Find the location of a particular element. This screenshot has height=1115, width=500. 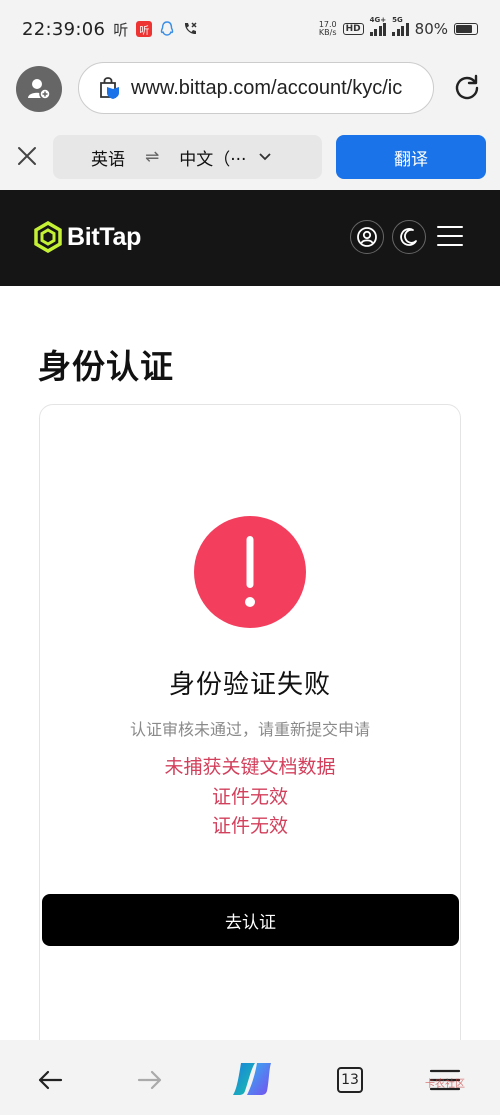

arrow-right-icon is located at coordinates (149, 1080).